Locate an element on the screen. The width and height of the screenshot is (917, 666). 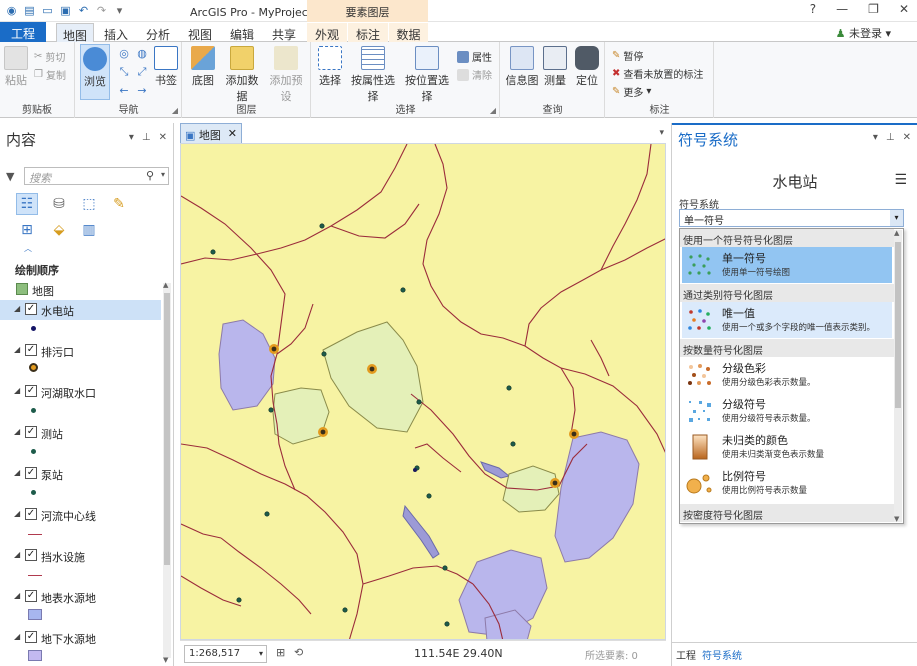
layer-node: ◢ ✓ 河流中心线 is located at coordinates (80, 515).